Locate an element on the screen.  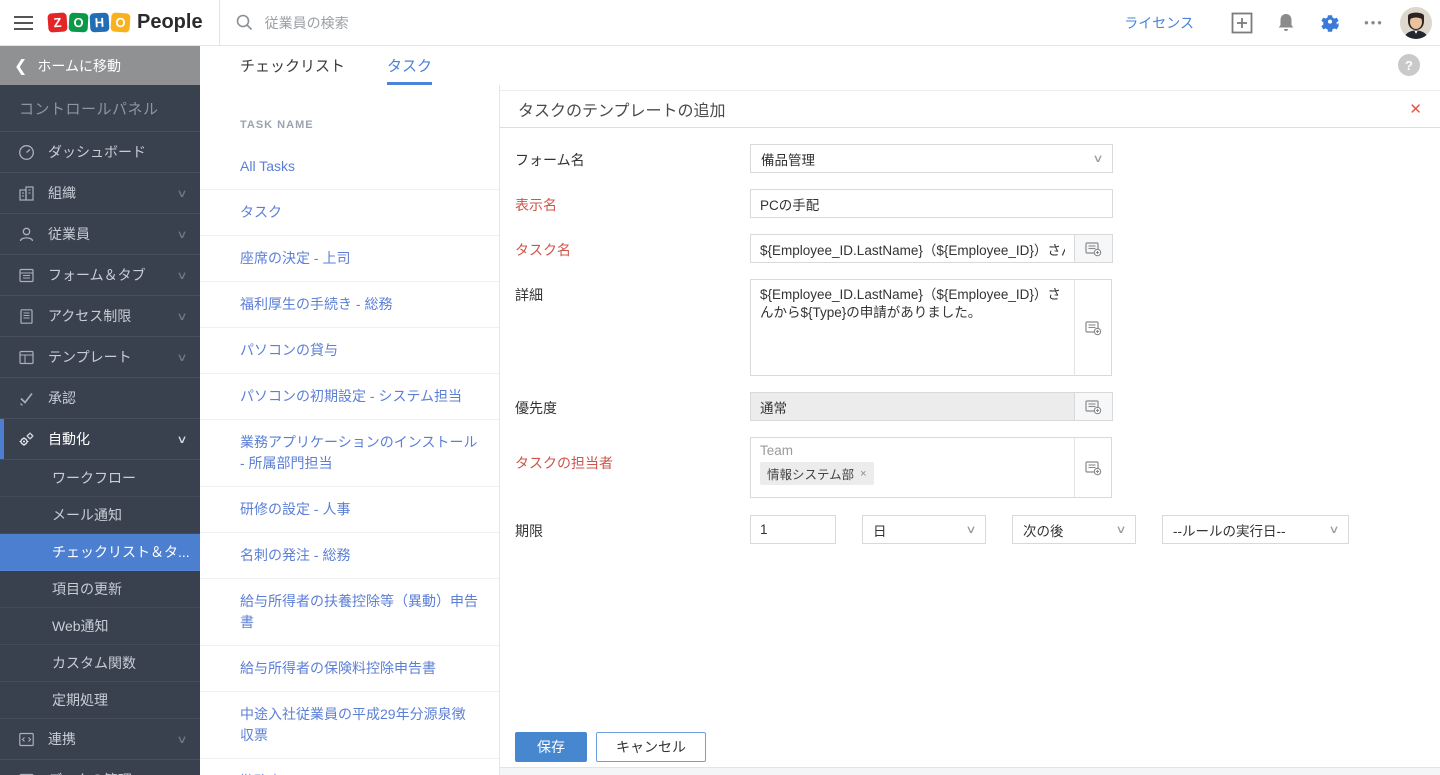
employee-search is located at coordinates (672, 22).